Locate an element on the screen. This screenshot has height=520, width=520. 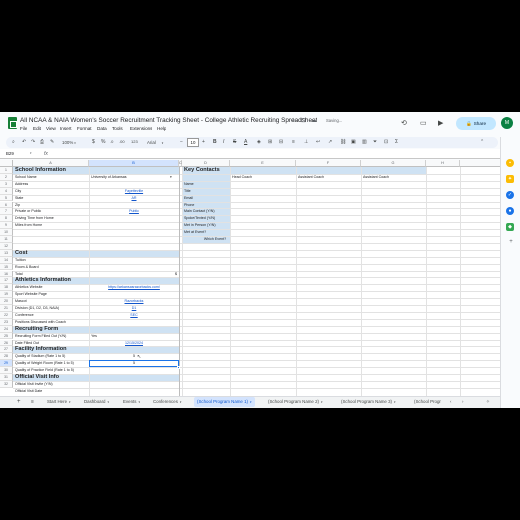
value-form-filled: Yes is located at coordinates (134, 336).